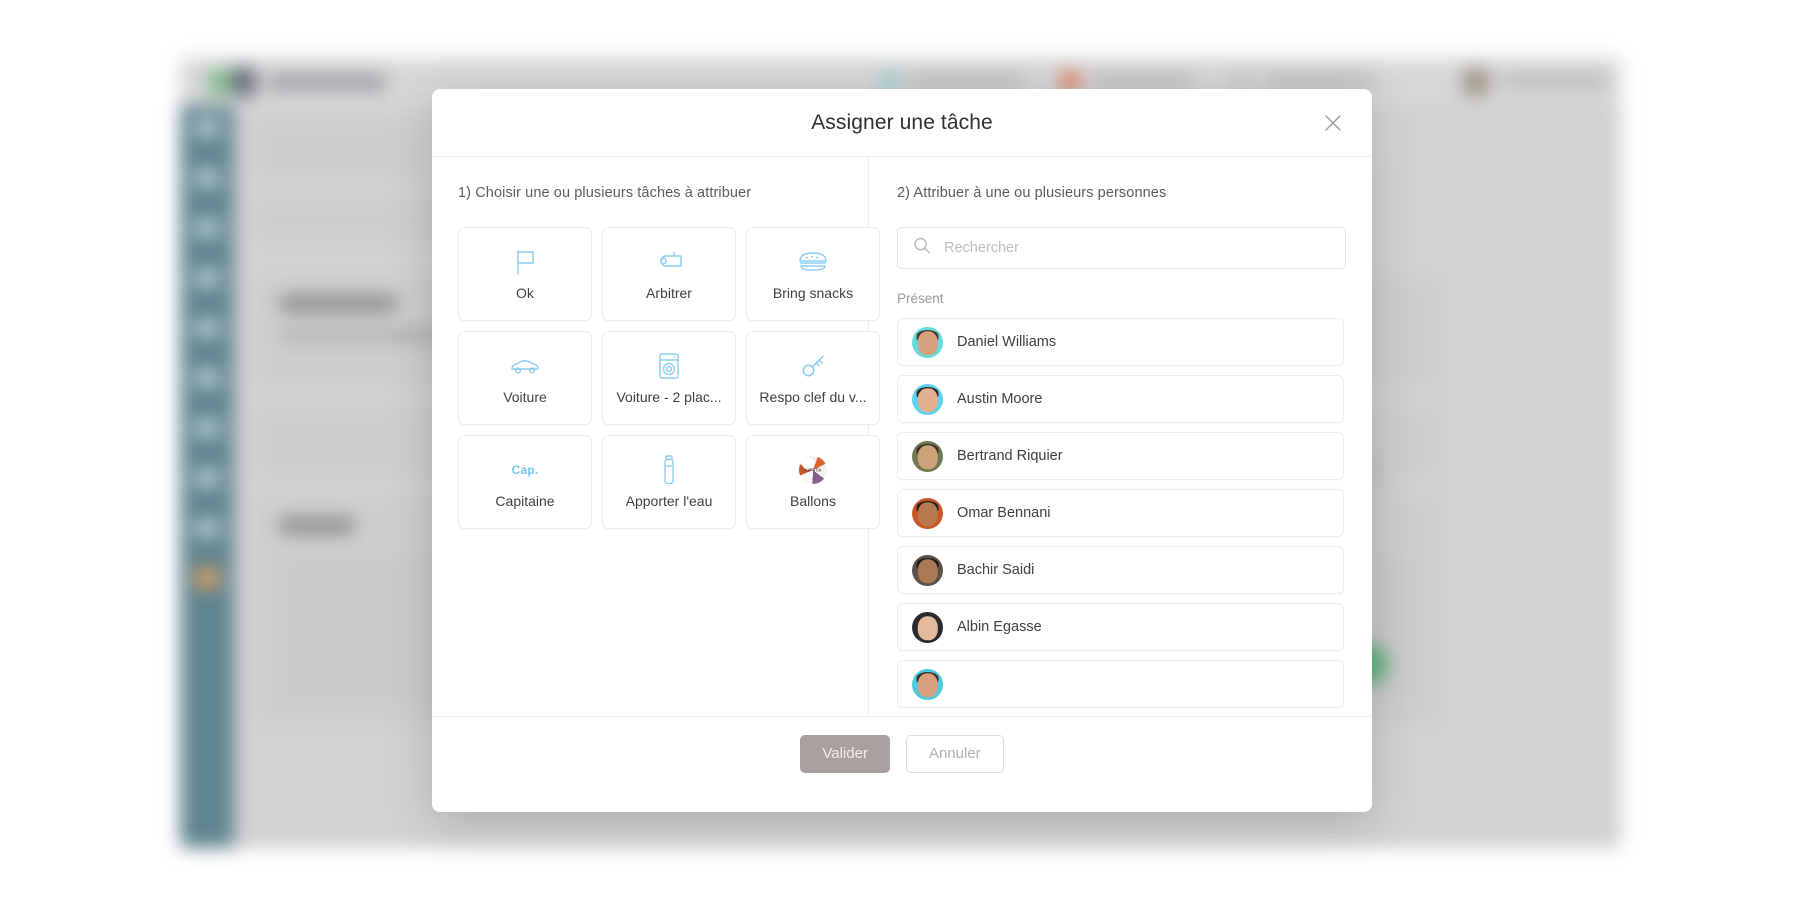  I want to click on search-field-wrapper, so click(1121, 248).